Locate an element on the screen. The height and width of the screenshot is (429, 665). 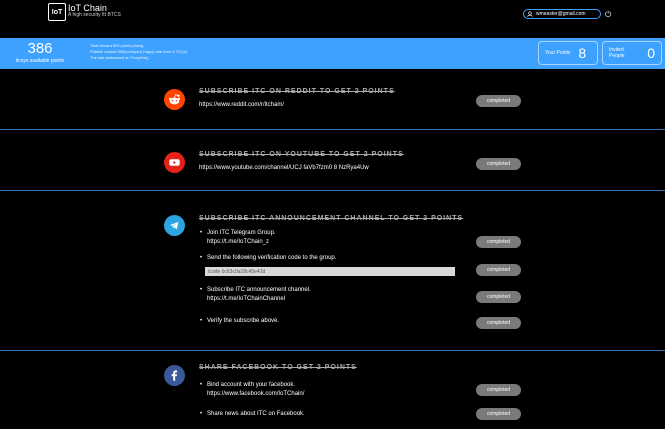
available-points-label: itcsys available points is located at coordinates (40, 61).